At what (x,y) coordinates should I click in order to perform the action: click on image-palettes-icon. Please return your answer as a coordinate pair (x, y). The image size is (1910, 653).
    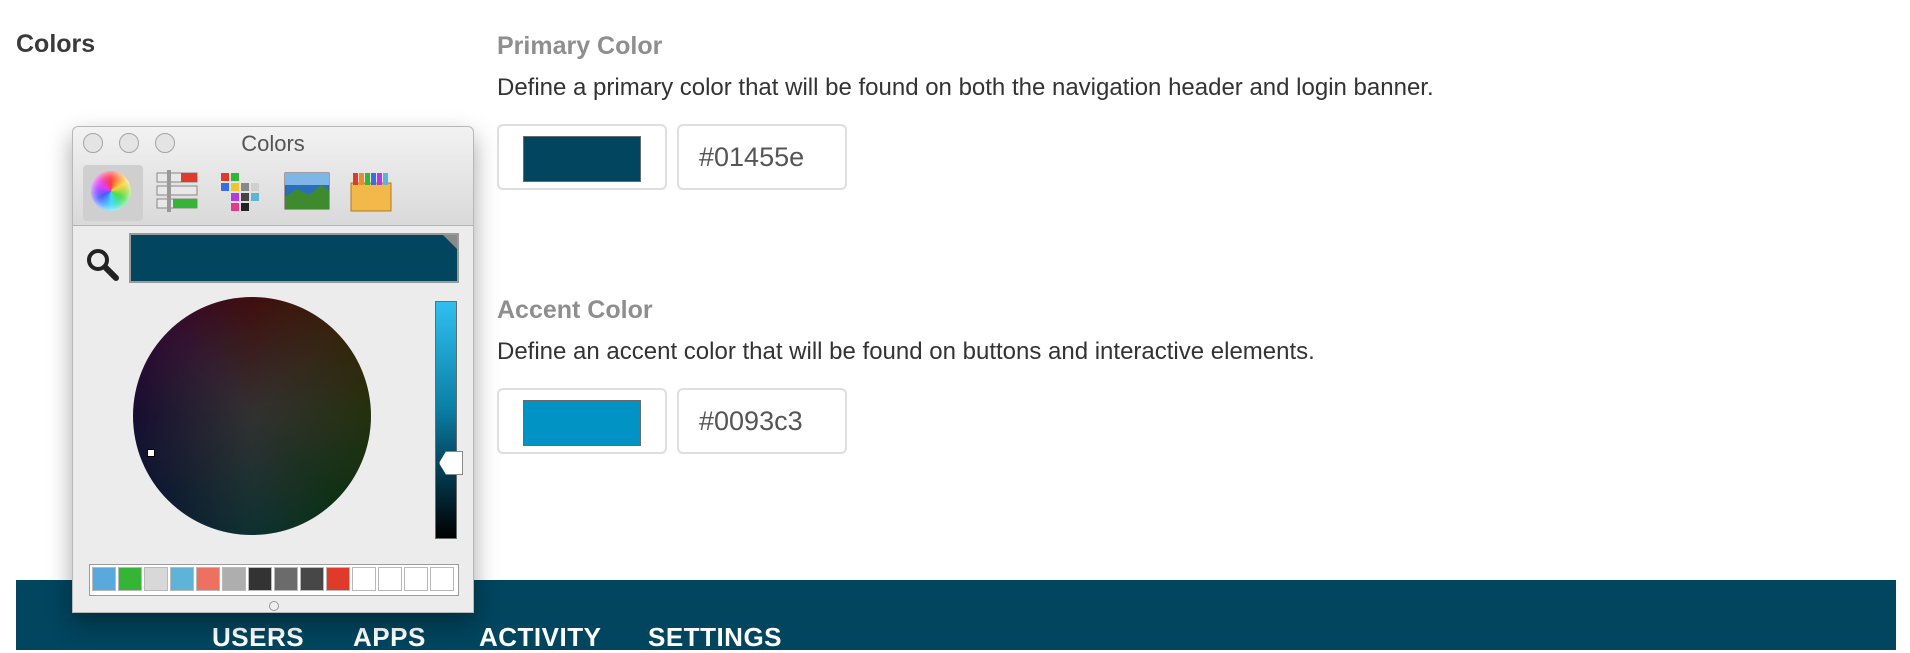
    Looking at the image, I should click on (307, 191).